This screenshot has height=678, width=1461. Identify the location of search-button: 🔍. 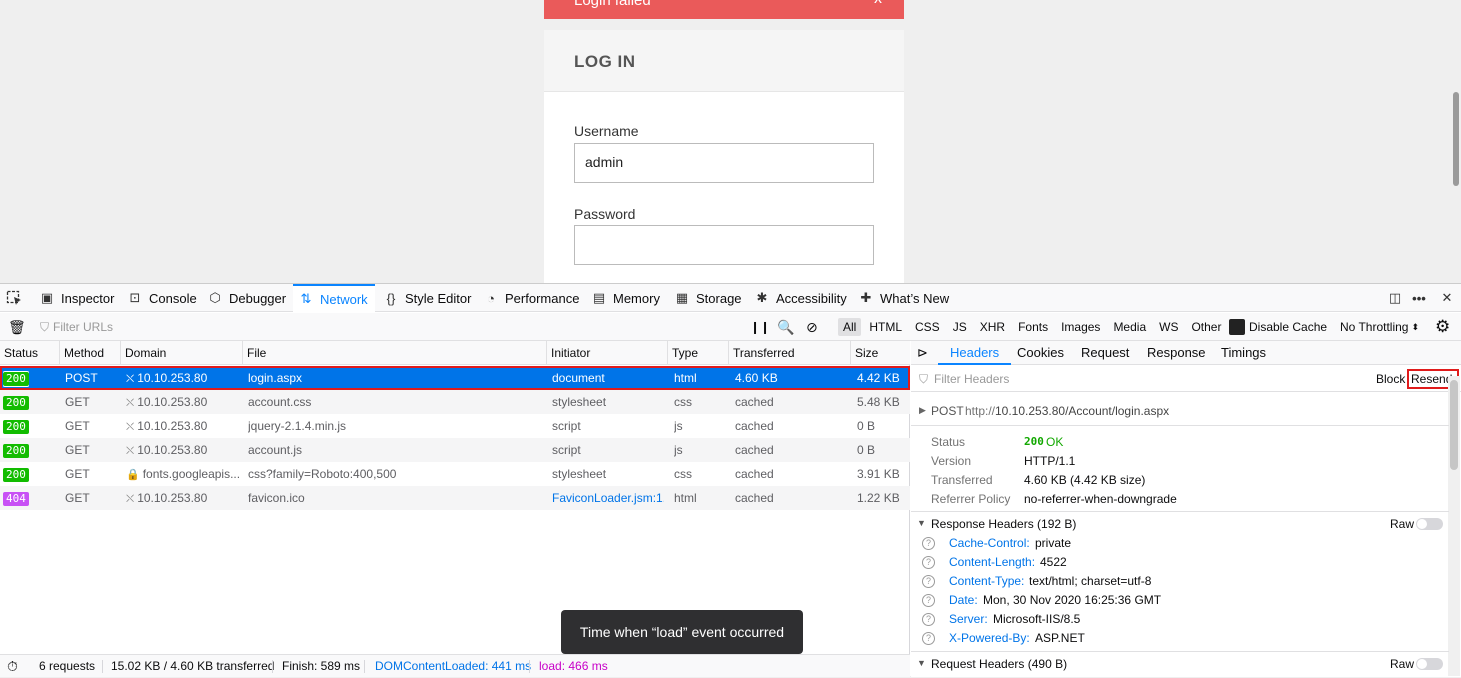
(785, 327).